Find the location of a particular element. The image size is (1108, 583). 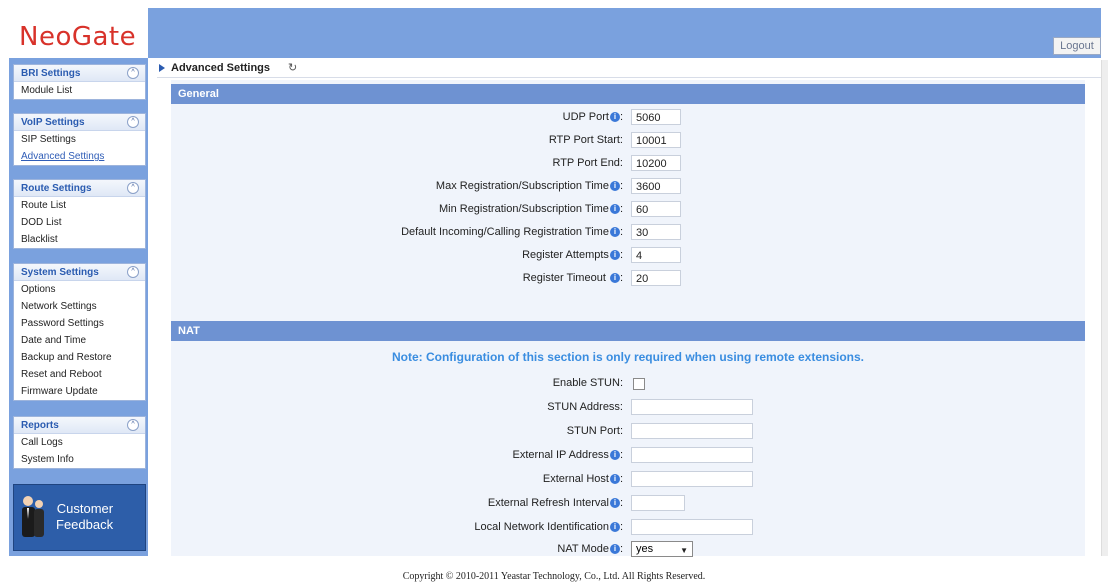

nat-mode-select: yes ▼ is located at coordinates (662, 549).